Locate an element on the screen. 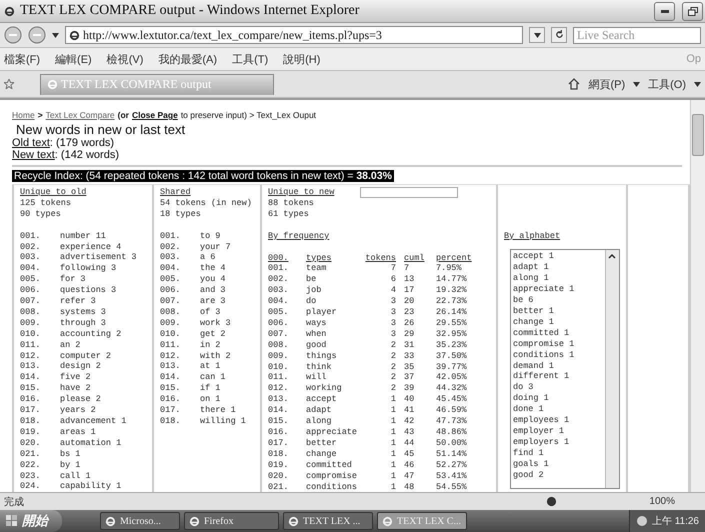 This screenshot has width=705, height=532. item-number: 013. is located at coordinates (31, 366).